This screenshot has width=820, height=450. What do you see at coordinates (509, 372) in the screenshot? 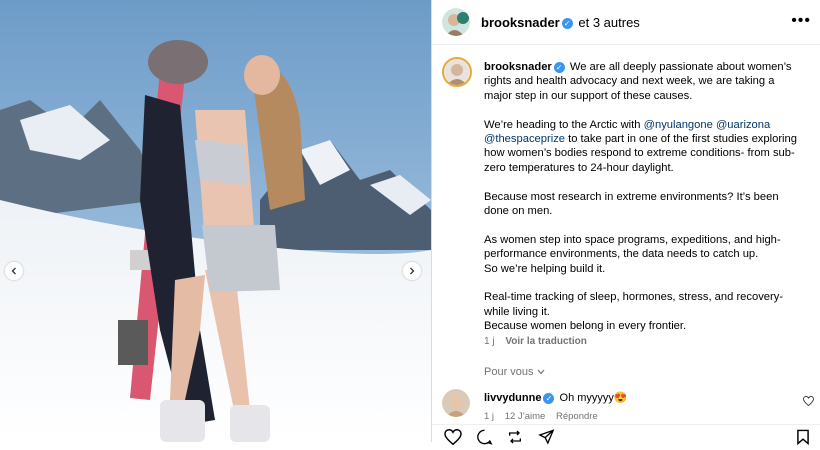
I see `for-you-label: Pour vous` at bounding box center [509, 372].